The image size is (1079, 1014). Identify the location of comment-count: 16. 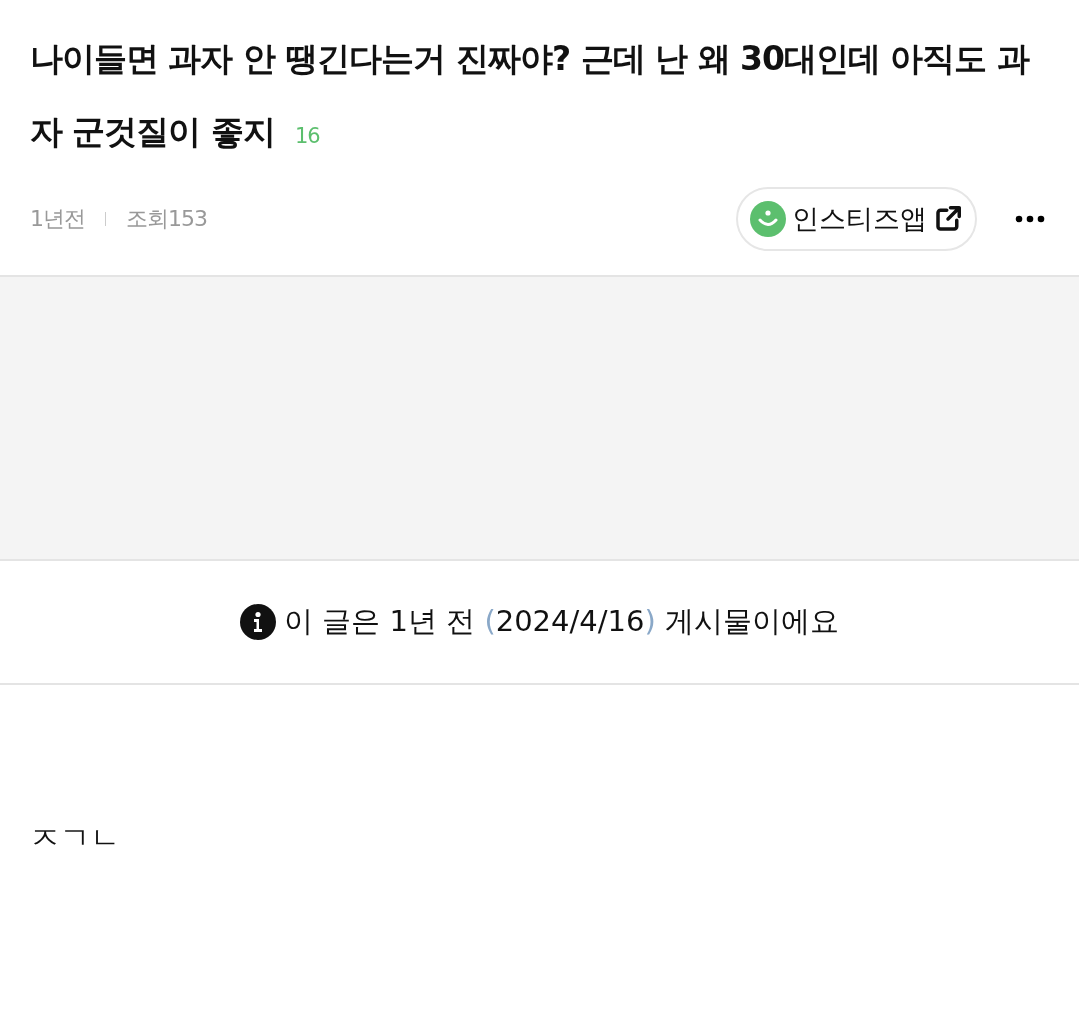
(307, 136).